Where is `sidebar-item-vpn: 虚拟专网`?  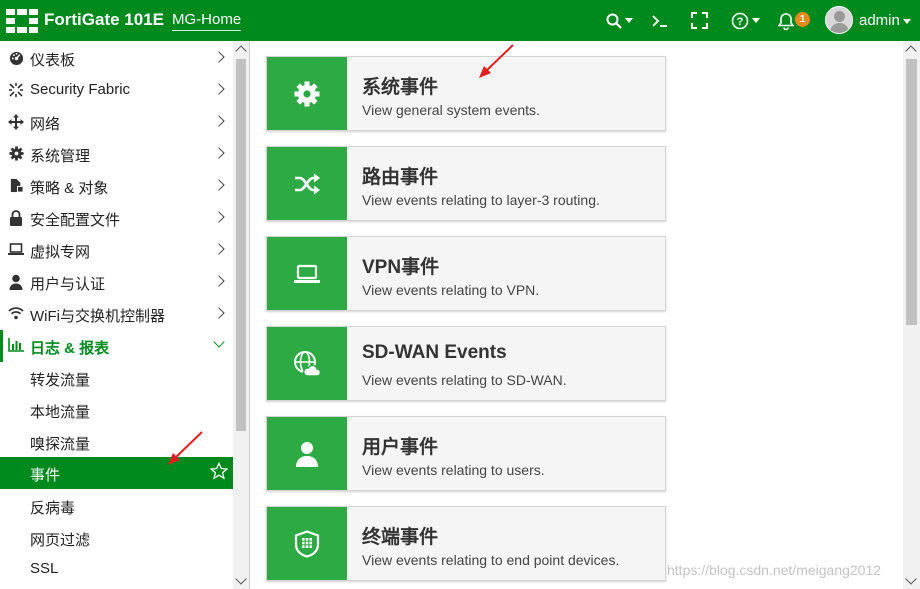
sidebar-item-vpn: 虚拟专网 is located at coordinates (116, 250).